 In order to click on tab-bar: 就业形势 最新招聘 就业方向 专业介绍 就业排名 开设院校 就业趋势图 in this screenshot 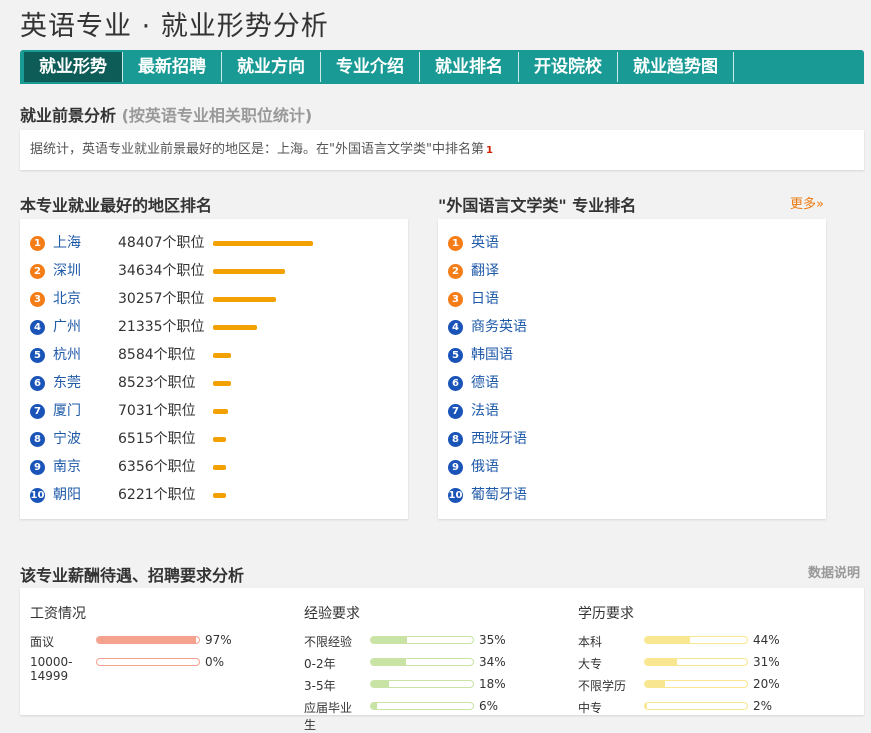, I will do `click(442, 67)`.